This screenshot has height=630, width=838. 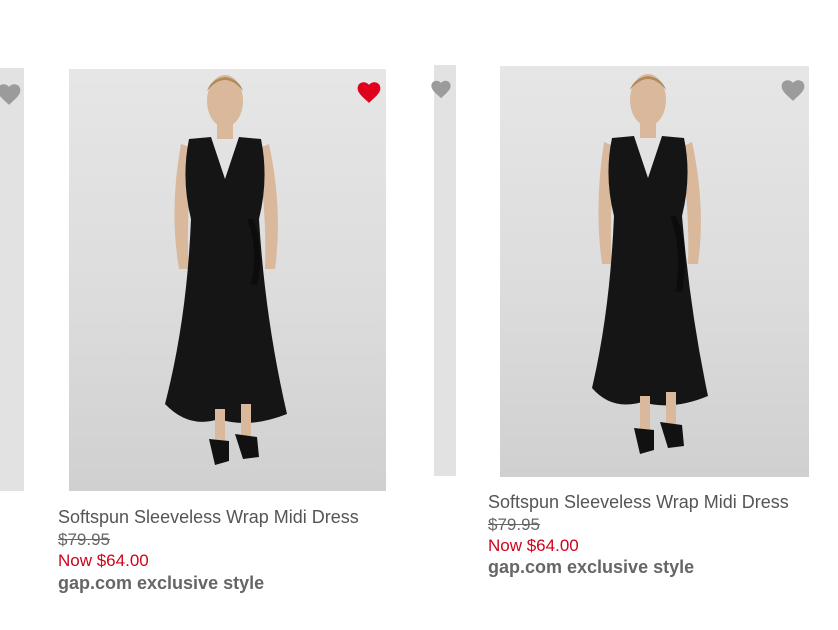 What do you see at coordinates (369, 92) in the screenshot?
I see `heart-filled-icon` at bounding box center [369, 92].